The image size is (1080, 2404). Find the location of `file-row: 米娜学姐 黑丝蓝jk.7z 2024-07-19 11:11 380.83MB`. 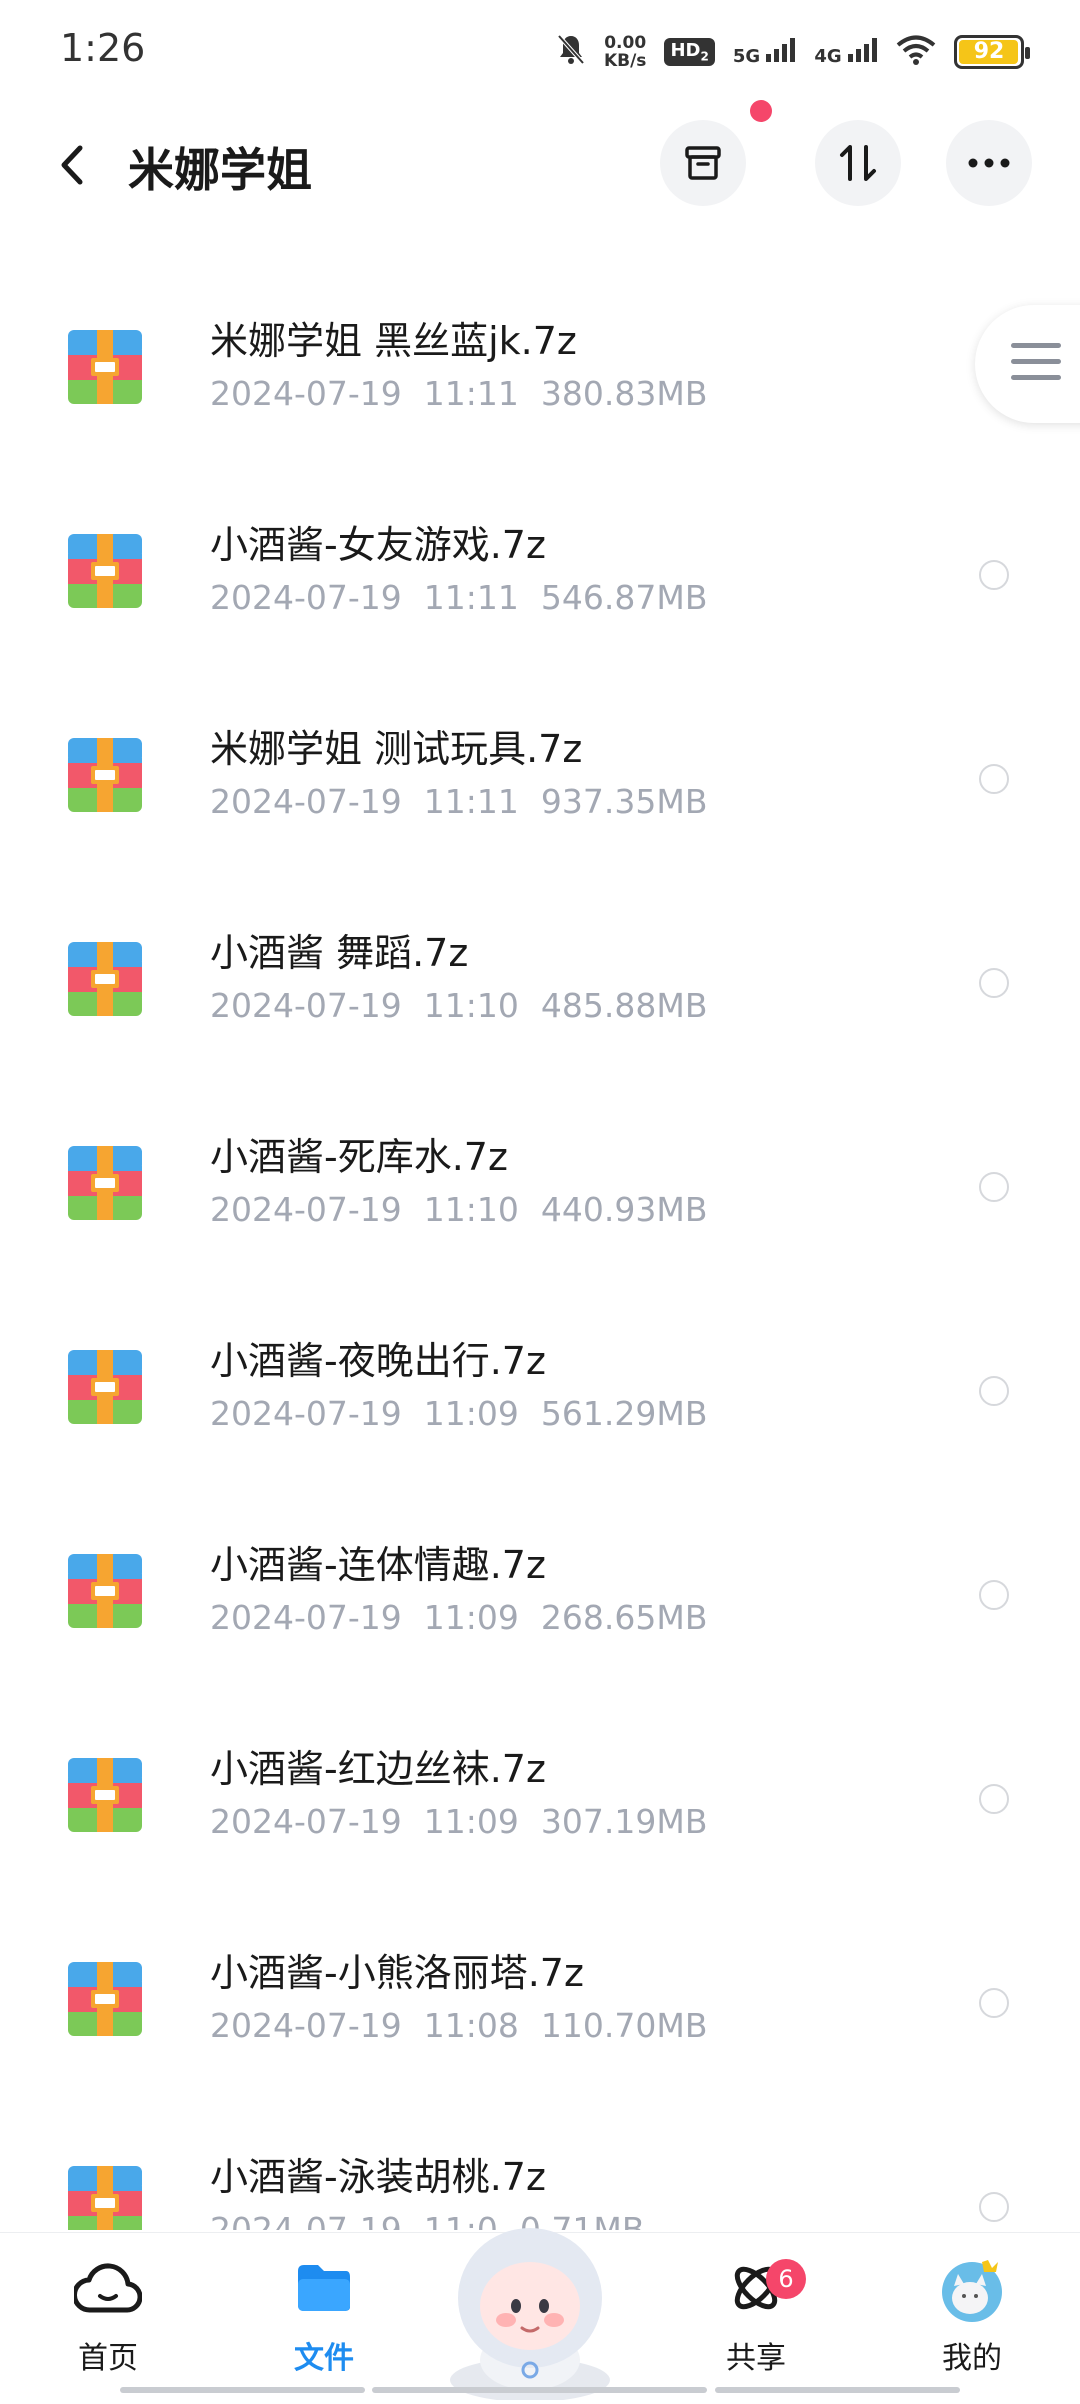

file-row: 米娜学姐 黑丝蓝jk.7z 2024-07-19 11:11 380.83MB is located at coordinates (540, 371).